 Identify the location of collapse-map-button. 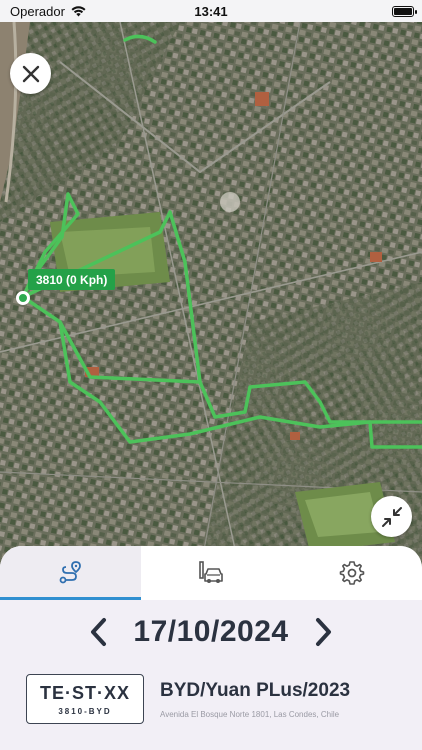
(391, 516).